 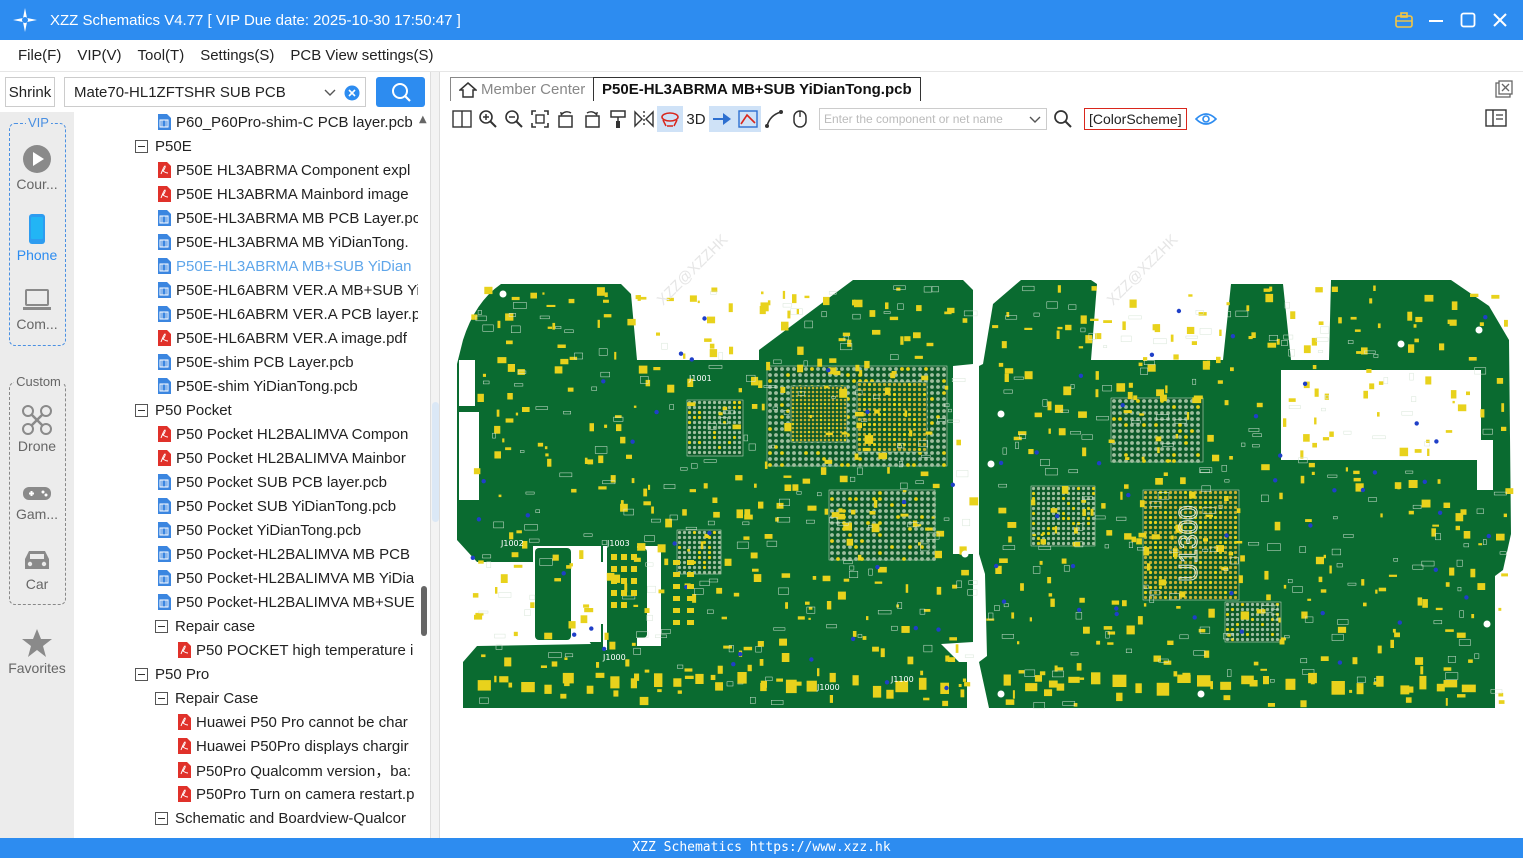 What do you see at coordinates (257, 386) in the screenshot?
I see `tree-file: P50E-shim YiDianTong.pcb` at bounding box center [257, 386].